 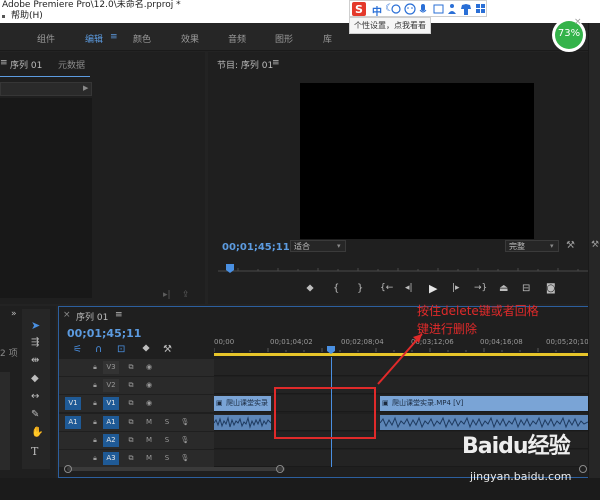 I want to click on track-name-v3: V3, so click(x=111, y=367).